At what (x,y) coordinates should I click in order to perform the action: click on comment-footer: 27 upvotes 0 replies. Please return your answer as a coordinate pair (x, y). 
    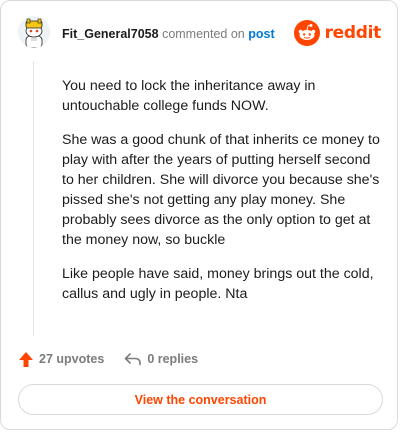
    Looking at the image, I should click on (108, 359).